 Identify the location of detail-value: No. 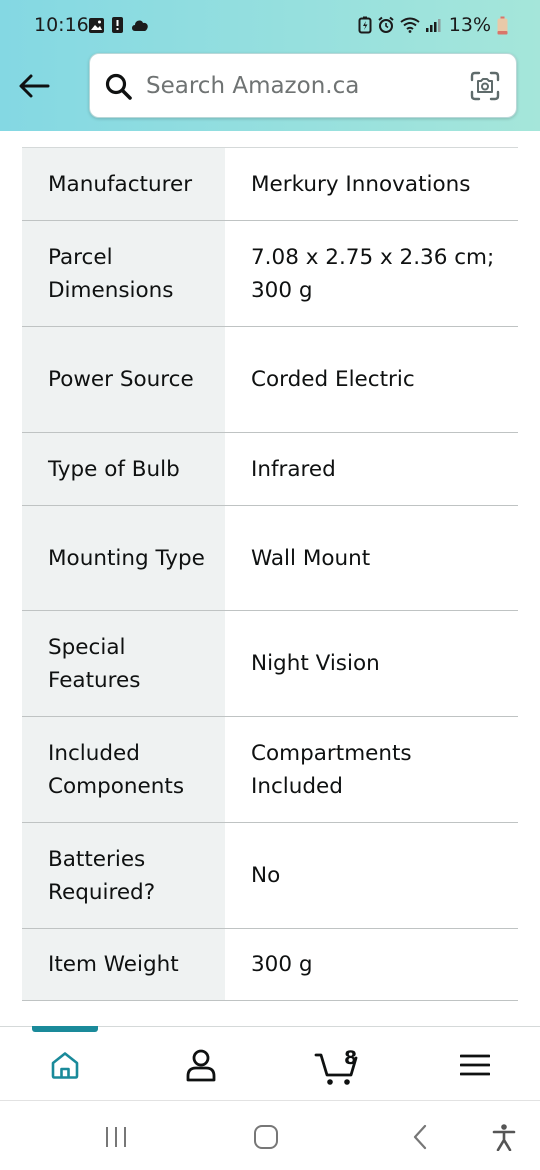
(266, 875).